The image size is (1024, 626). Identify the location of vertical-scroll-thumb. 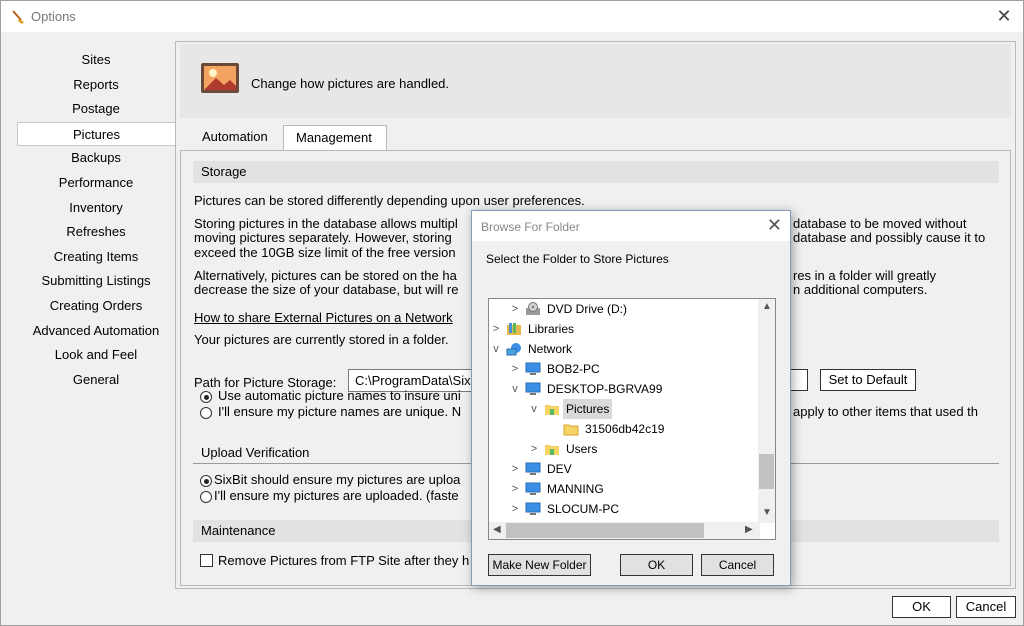
(766, 471).